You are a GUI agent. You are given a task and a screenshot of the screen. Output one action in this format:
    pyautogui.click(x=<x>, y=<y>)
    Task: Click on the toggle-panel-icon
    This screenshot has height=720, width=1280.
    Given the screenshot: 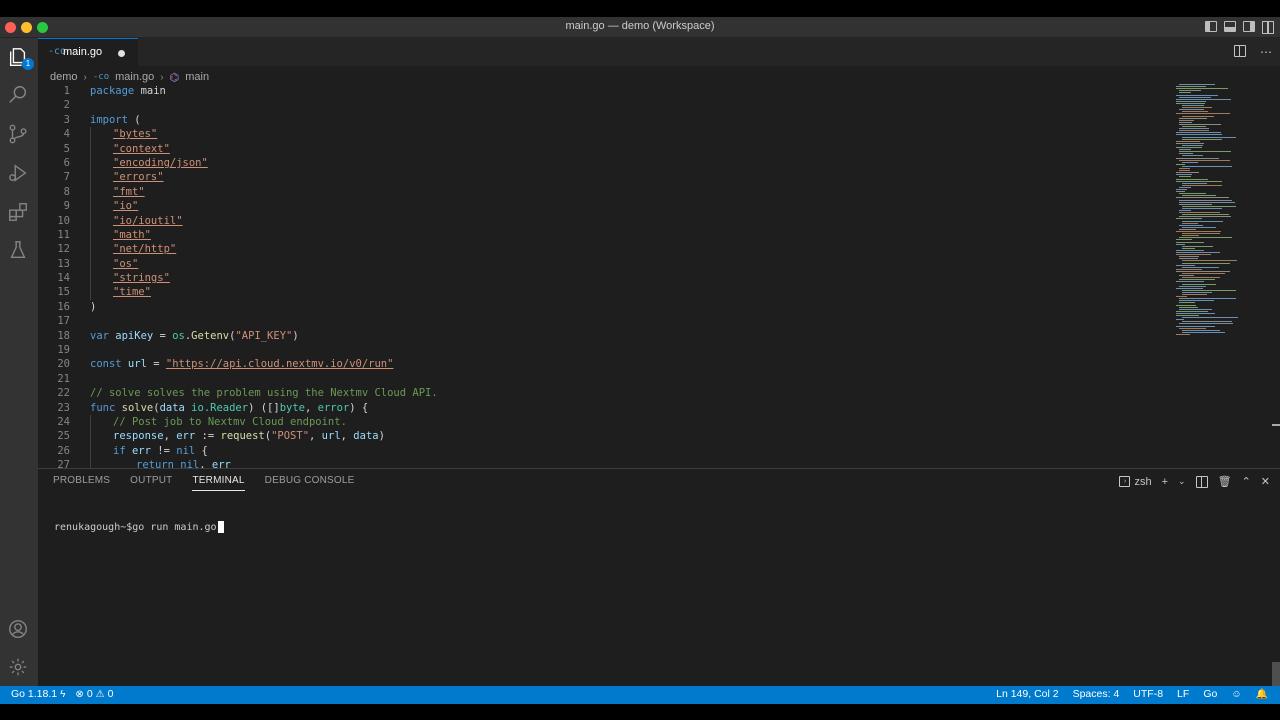 What is the action you would take?
    pyautogui.click(x=1230, y=26)
    